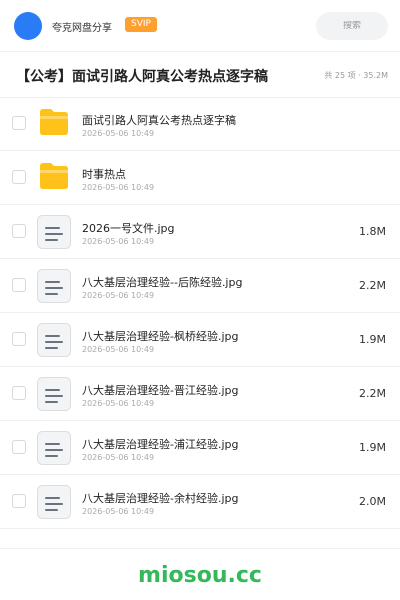 This screenshot has height=600, width=400. I want to click on footer: miosou.cc, so click(200, 574).